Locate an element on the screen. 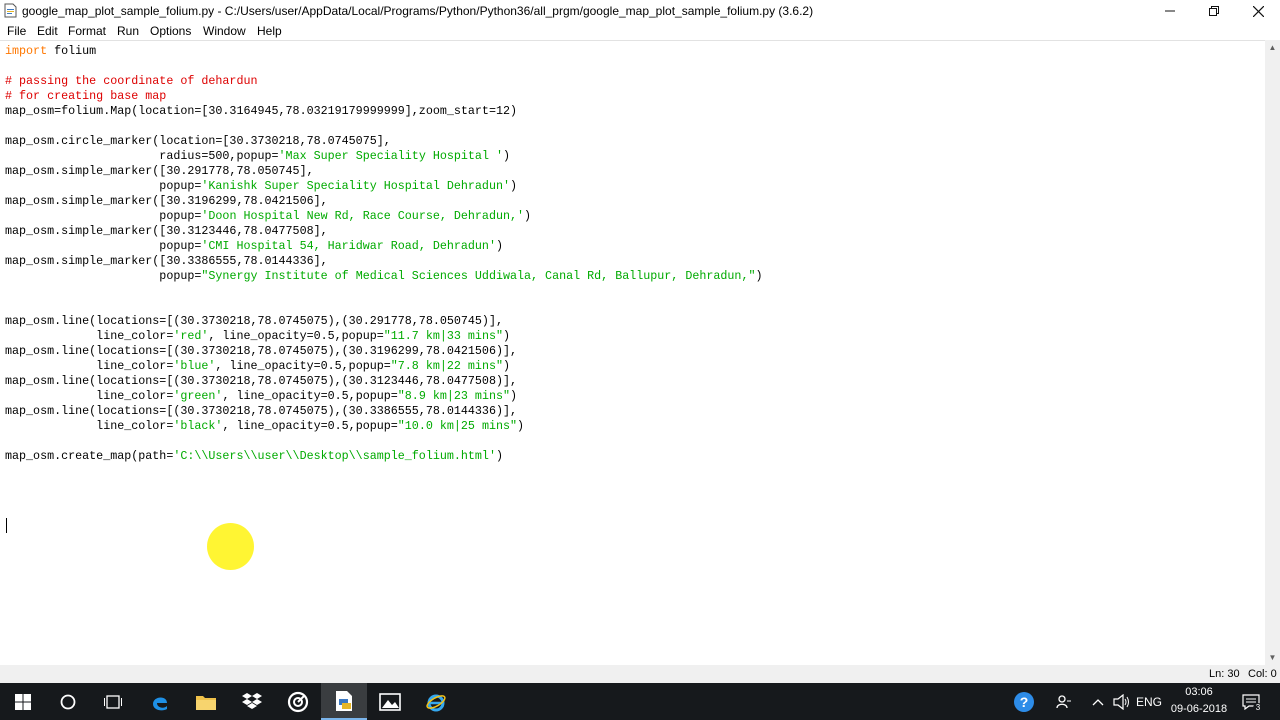 The image size is (1280, 720). internet-explorer-icon is located at coordinates (436, 702).